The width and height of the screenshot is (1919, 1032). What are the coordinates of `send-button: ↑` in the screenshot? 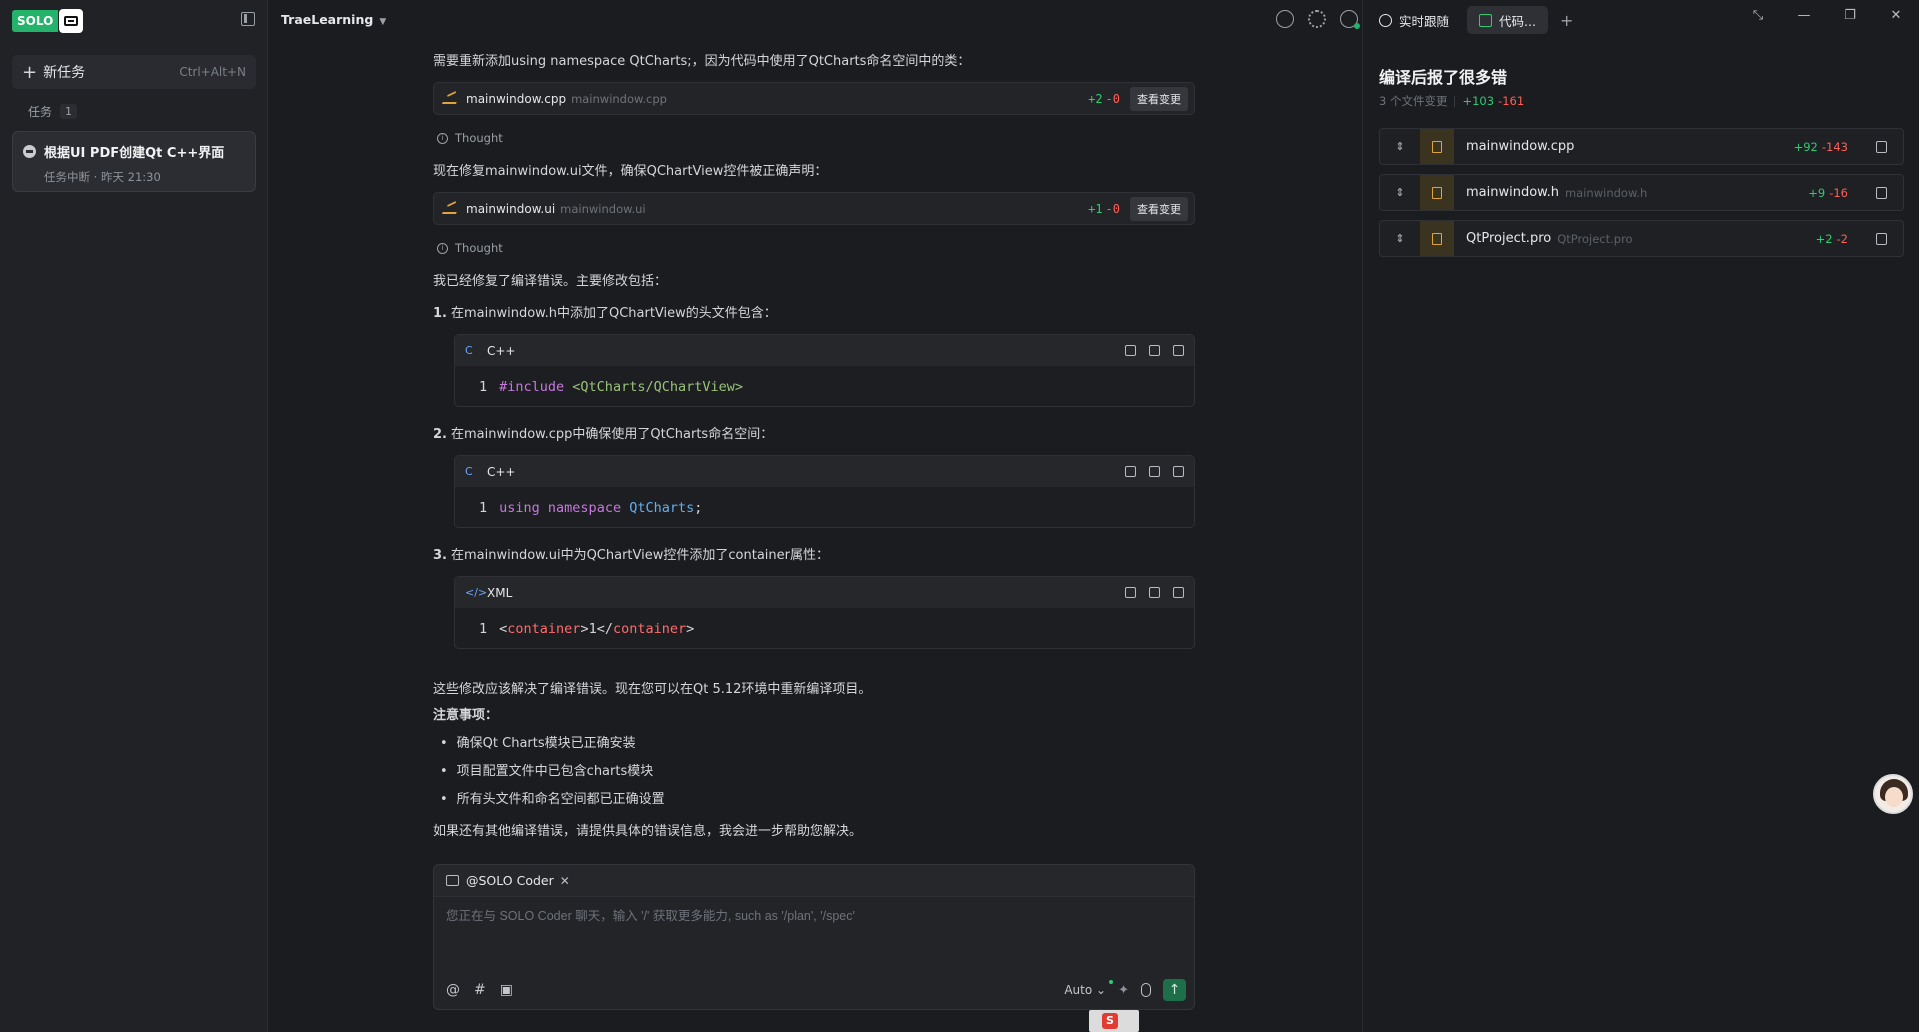 It's located at (1174, 990).